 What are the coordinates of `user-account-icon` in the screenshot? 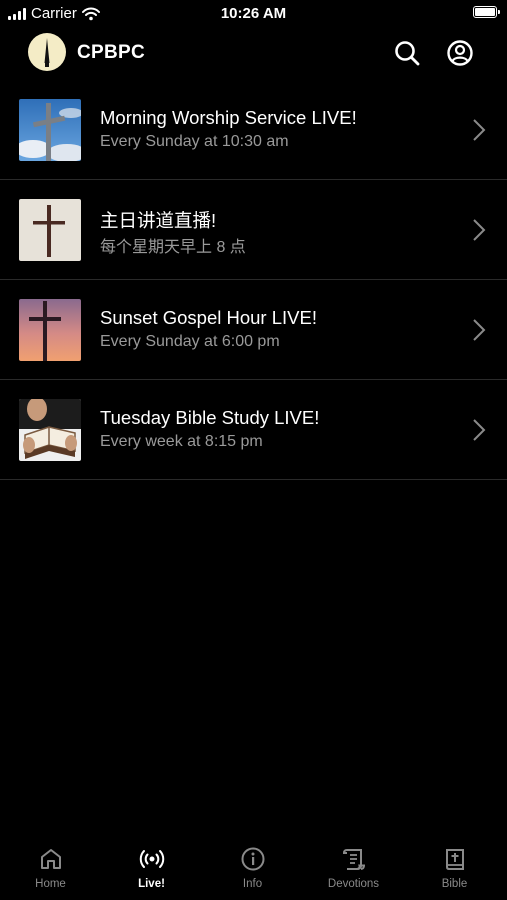 It's located at (460, 53).